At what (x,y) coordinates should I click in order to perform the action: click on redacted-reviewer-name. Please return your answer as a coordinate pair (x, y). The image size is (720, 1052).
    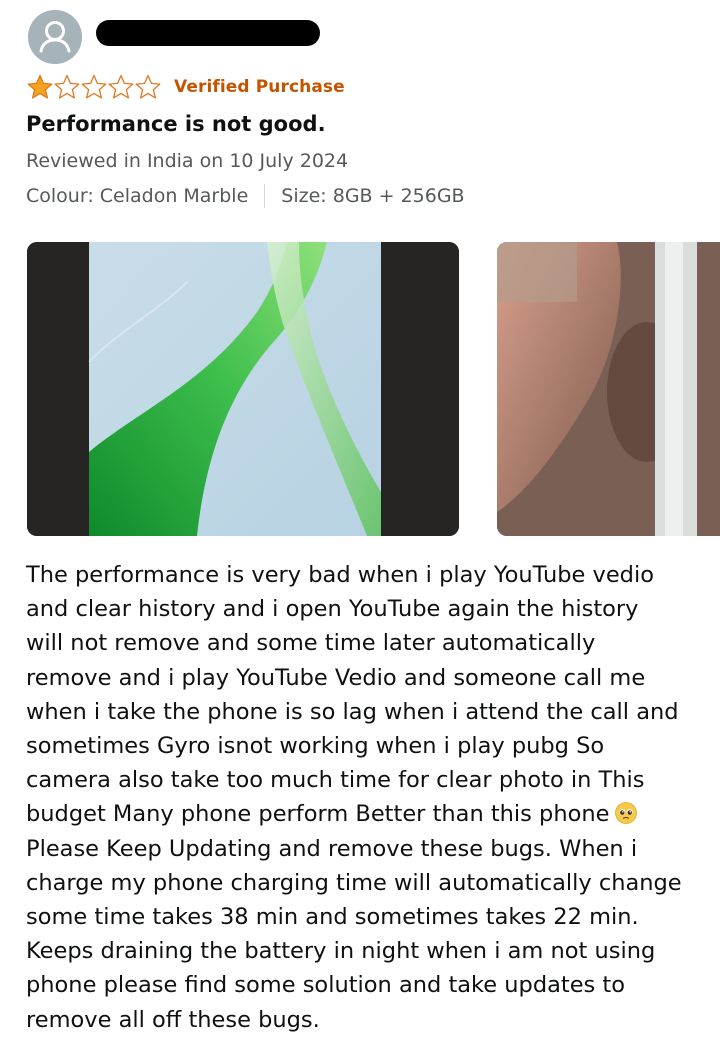
    Looking at the image, I should click on (208, 33).